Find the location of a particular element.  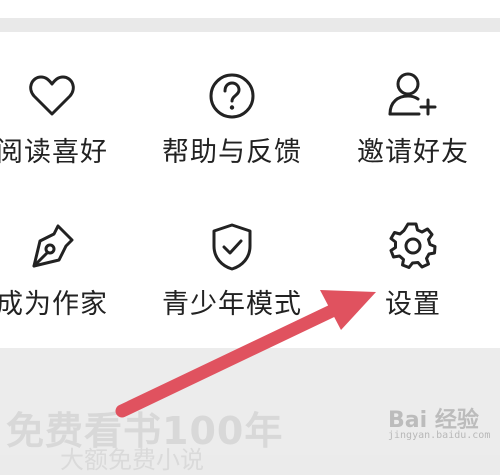

baidu-jingyan-watermark: Bai 经验 jingyan.baidu.com is located at coordinates (444, 424).